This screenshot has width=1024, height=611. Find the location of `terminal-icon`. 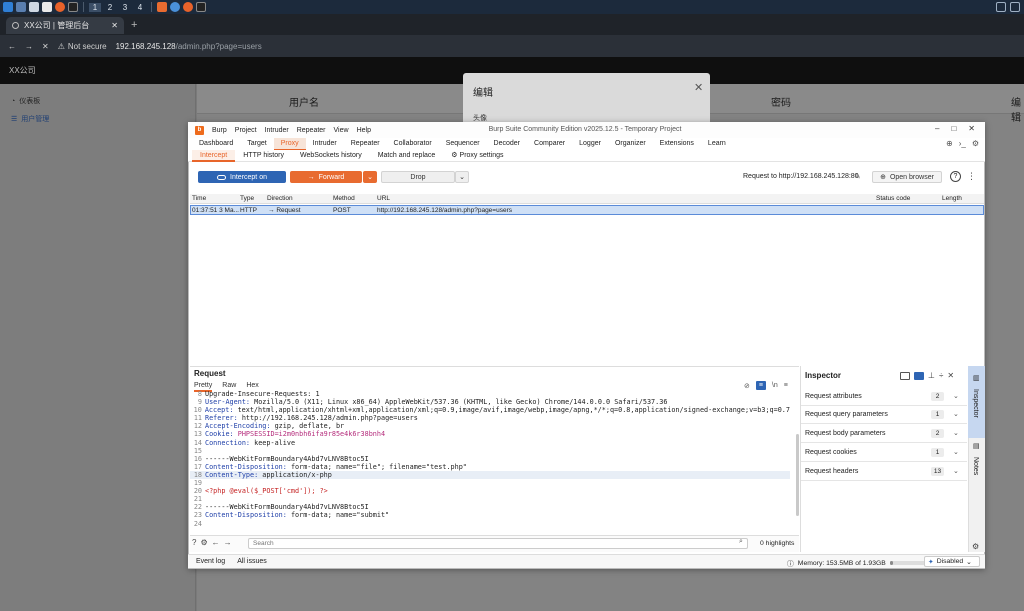

terminal-icon is located at coordinates (201, 7).